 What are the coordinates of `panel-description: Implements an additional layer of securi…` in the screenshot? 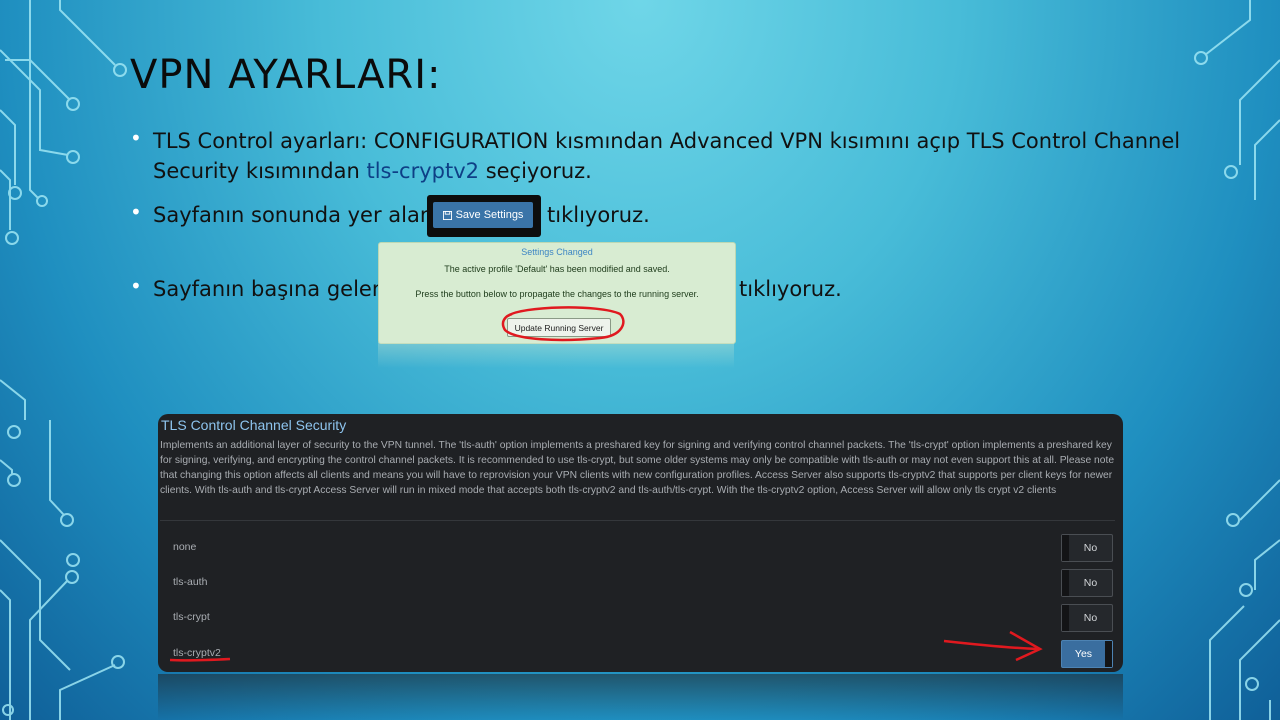 It's located at (637, 468).